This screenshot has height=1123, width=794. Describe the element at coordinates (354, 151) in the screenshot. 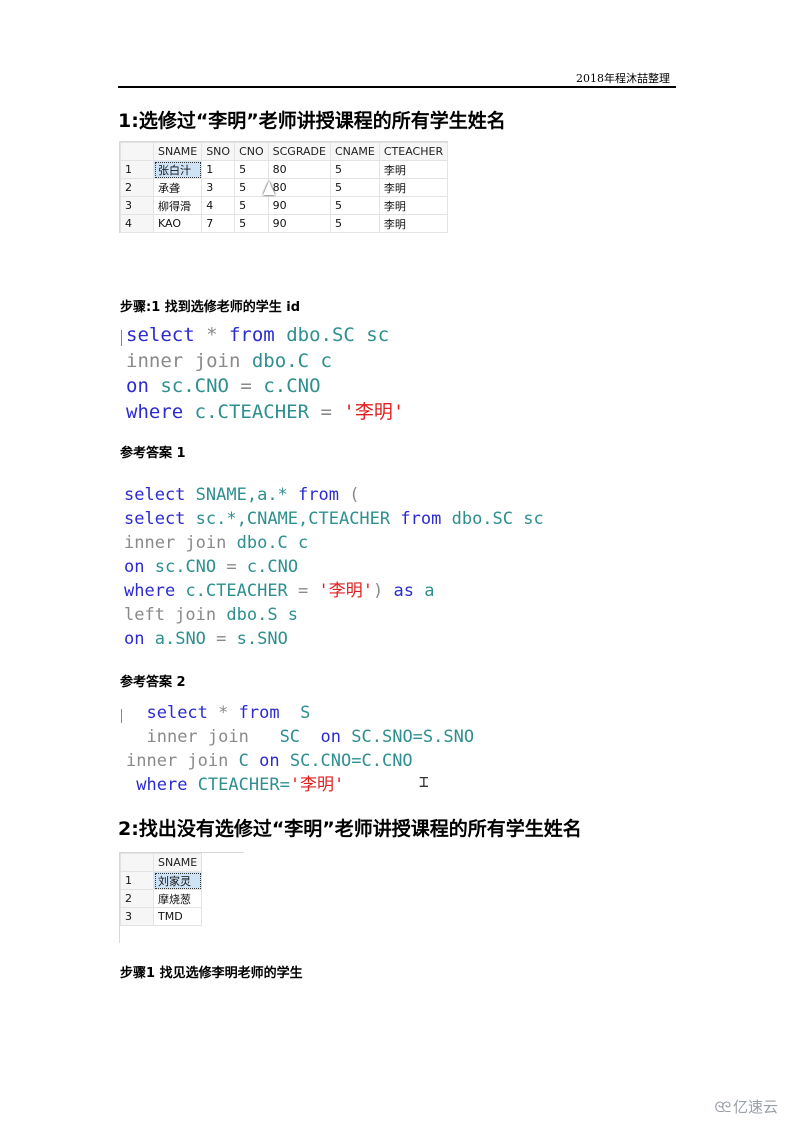

I see `column-header-cname: CNAME` at that location.